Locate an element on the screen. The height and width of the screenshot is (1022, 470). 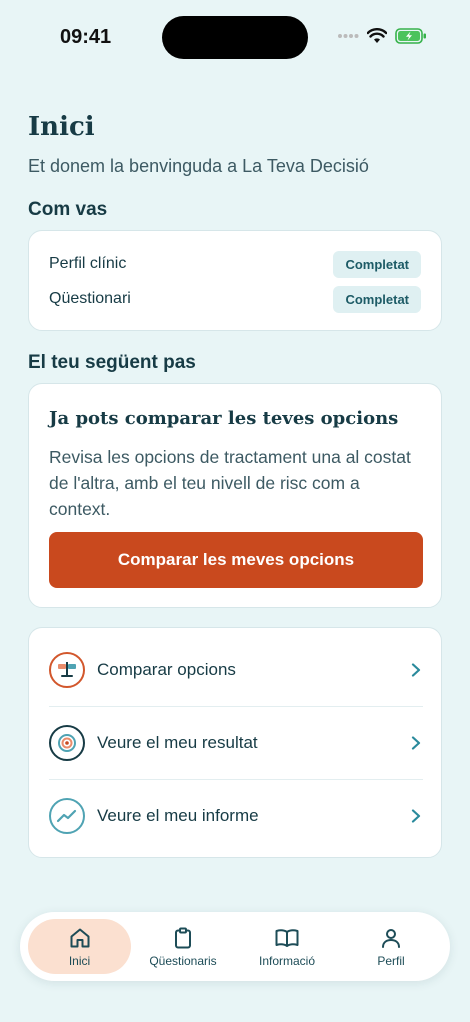
progress-label: Perfil clínic is located at coordinates (88, 263).